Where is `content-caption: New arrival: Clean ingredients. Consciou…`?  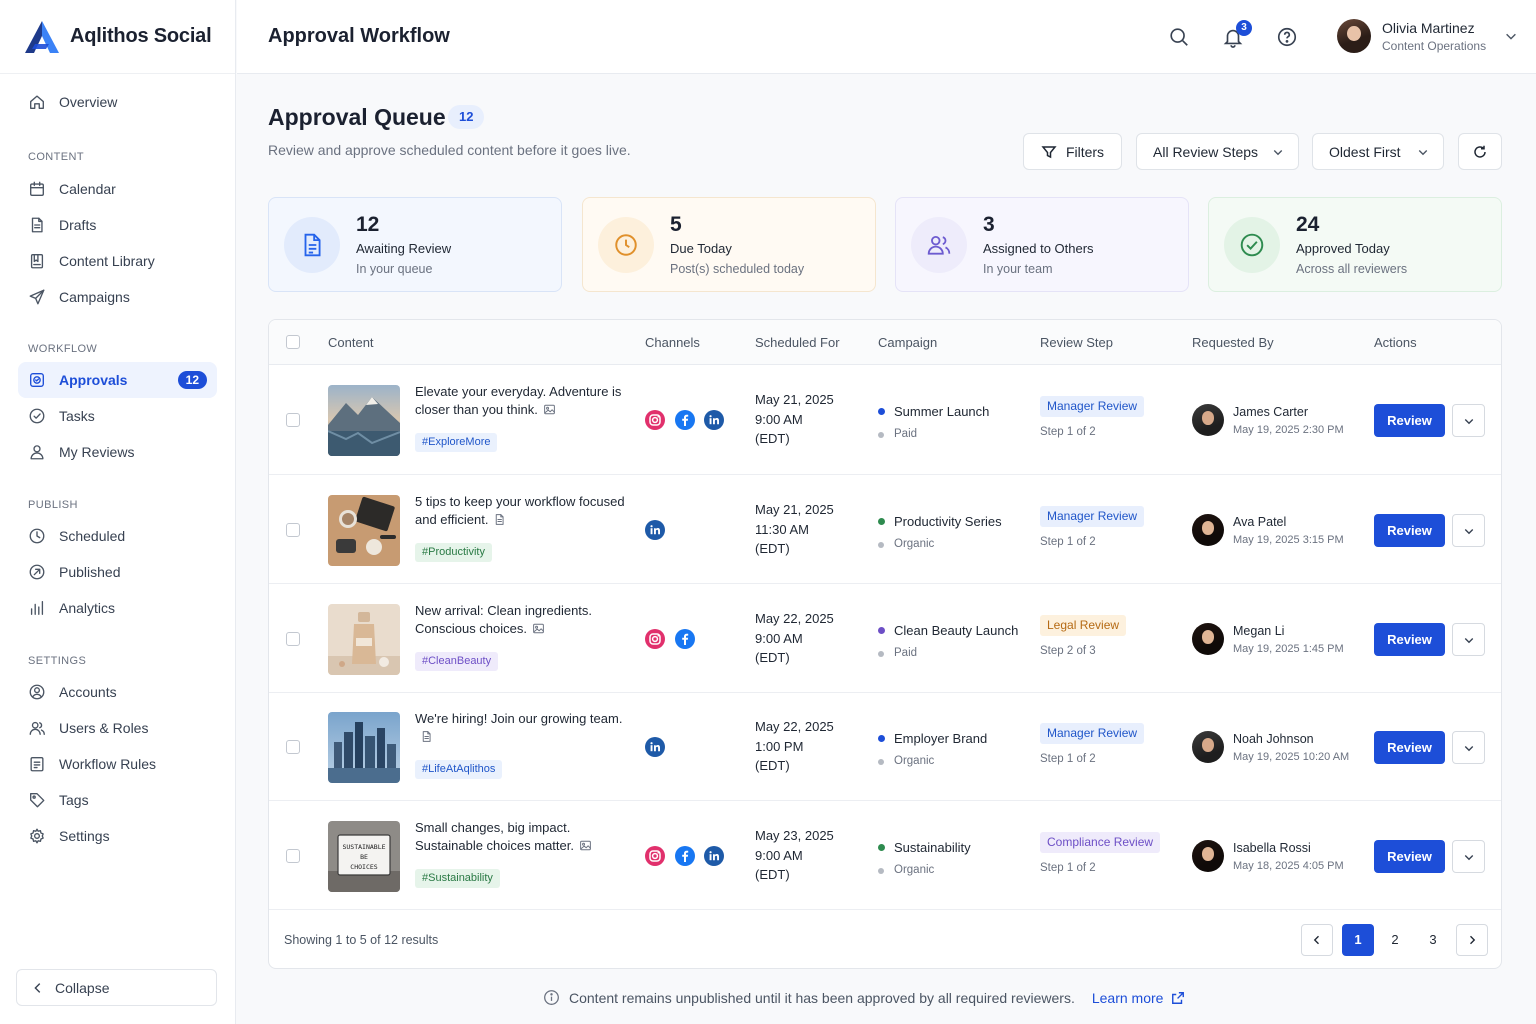
content-caption: New arrival: Clean ingredients. Consciou… is located at coordinates (522, 620).